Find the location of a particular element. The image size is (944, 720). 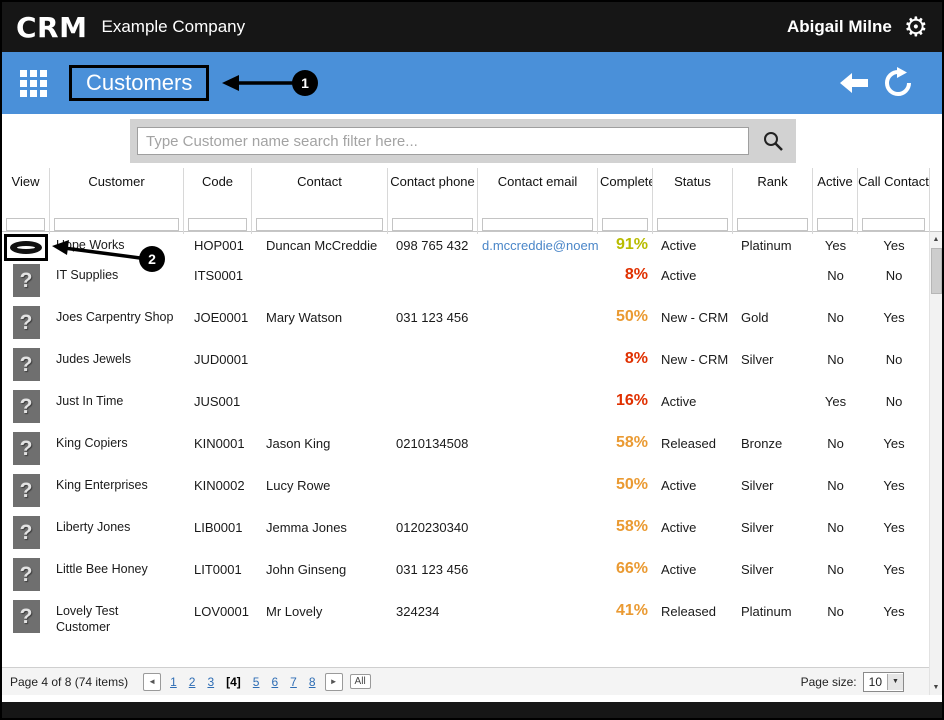

page-link-3: 3 is located at coordinates (210, 682).